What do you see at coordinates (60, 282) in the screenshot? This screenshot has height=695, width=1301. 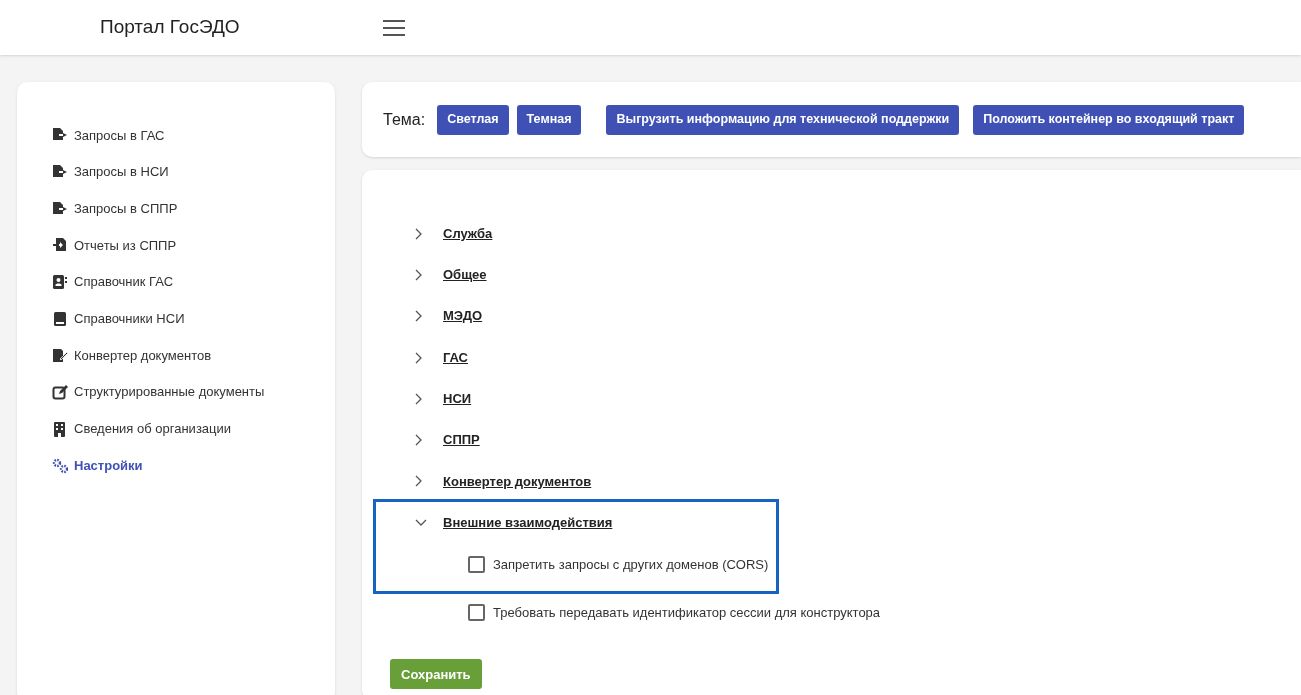 I see `address-book-icon` at bounding box center [60, 282].